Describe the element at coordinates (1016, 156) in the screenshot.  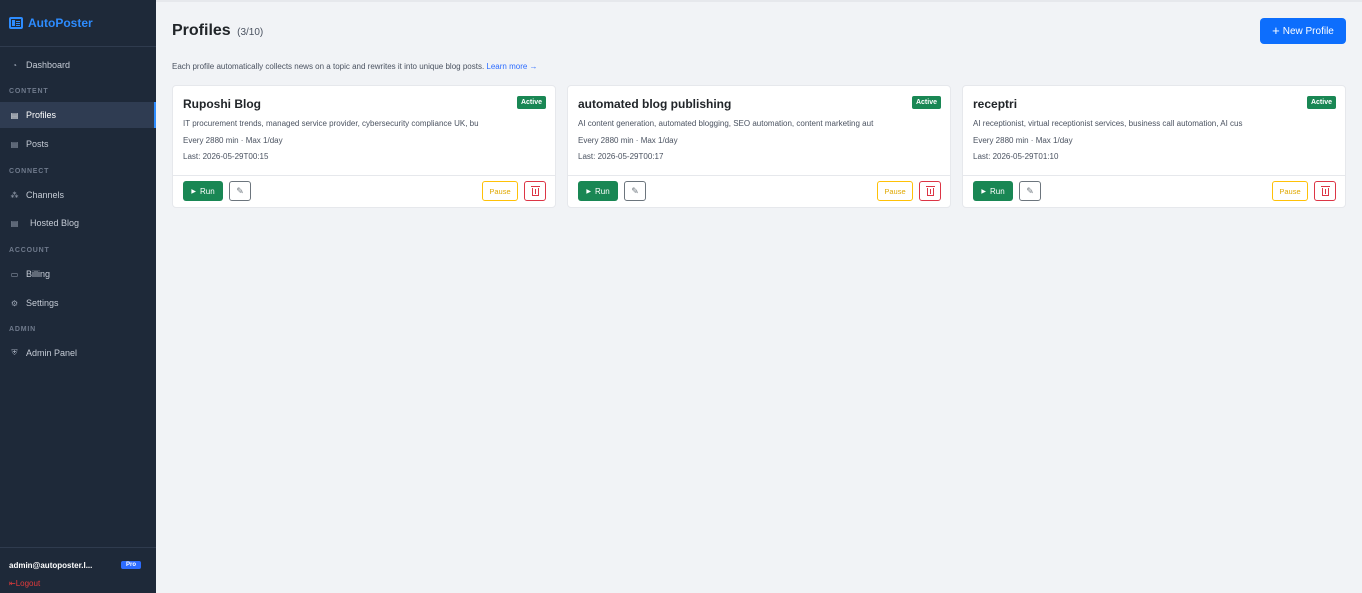
I see `profile-last-run: Last: 2026-05-29T01:10` at that location.